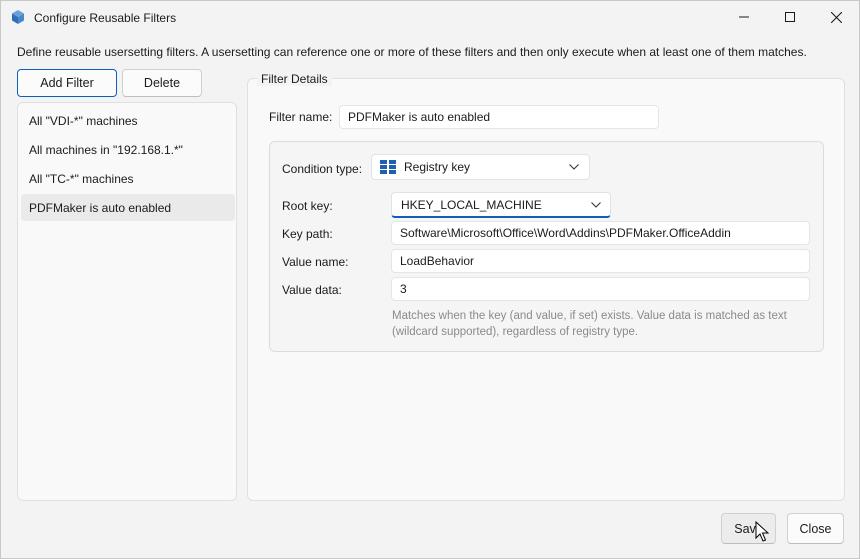  I want to click on value-name-label: Value name:, so click(315, 262).